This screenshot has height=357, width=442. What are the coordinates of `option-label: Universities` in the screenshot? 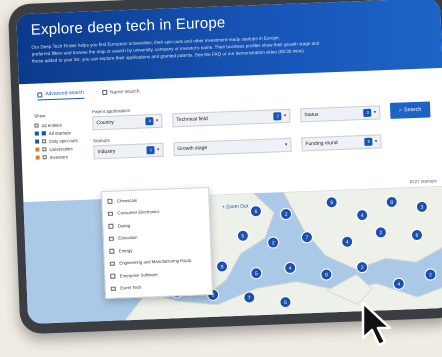 It's located at (61, 148).